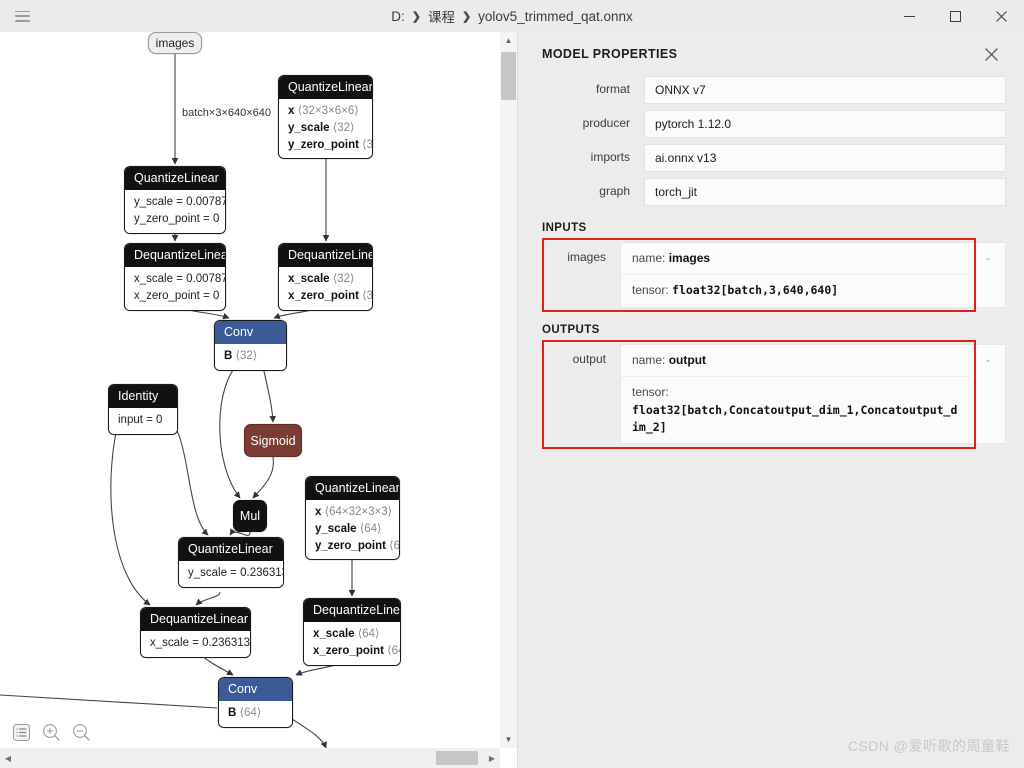 This screenshot has width=1024, height=768. I want to click on node-attribute-row: x_zero_point ⟨32⟩, so click(330, 296).